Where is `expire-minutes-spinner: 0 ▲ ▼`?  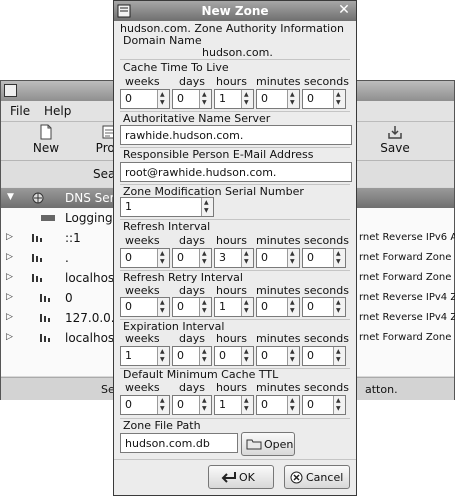
expire-minutes-spinner: 0 ▲ ▼ is located at coordinates (278, 356).